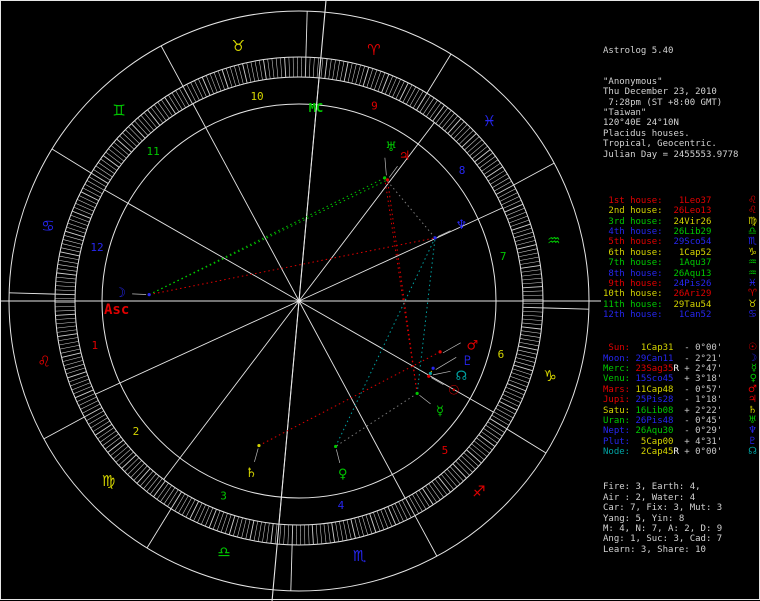 This screenshot has width=760, height=601. Describe the element at coordinates (503, 256) in the screenshot. I see `house-number-7: 7` at that location.